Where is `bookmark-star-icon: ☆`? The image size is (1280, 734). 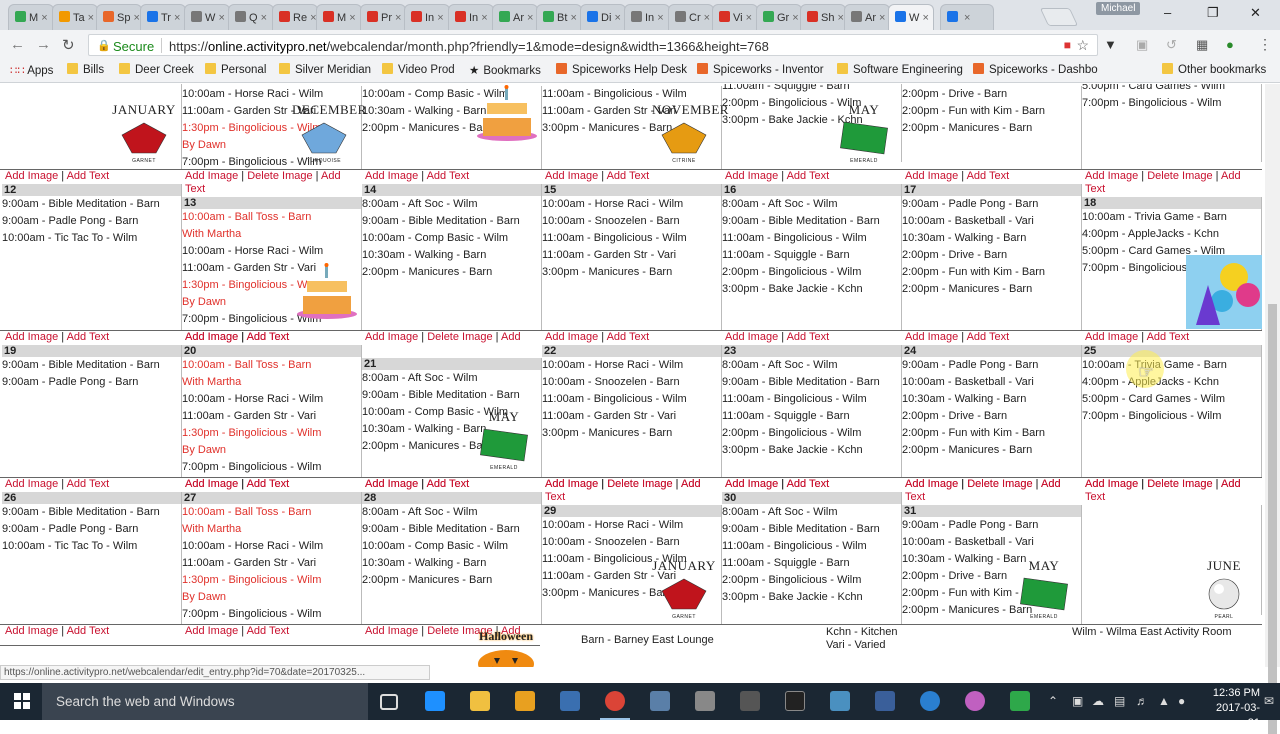 bookmark-star-icon: ☆ is located at coordinates (1082, 45).